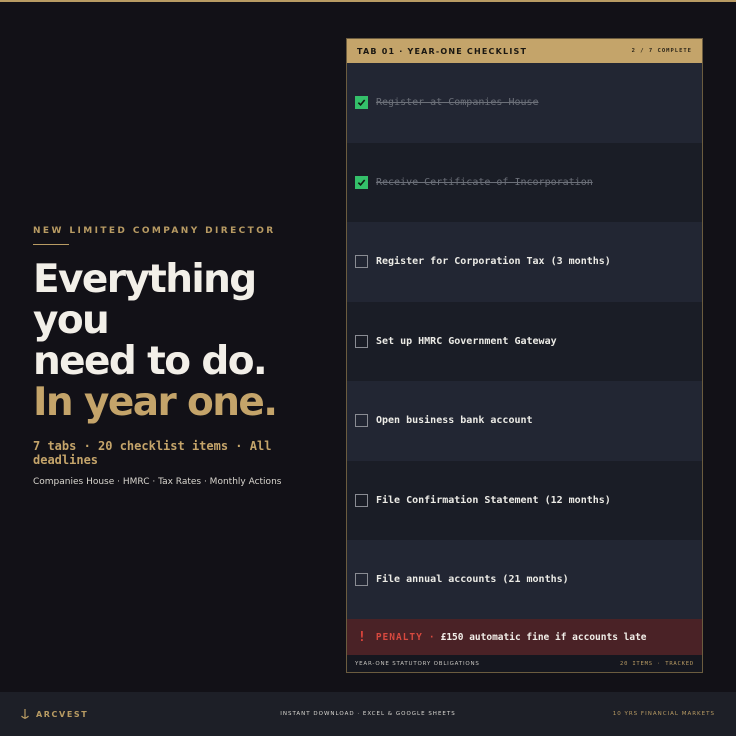  What do you see at coordinates (417, 663) in the screenshot?
I see `footer-obligations-label: YEAR-ONE STATUTORY OBLIGATIONS` at bounding box center [417, 663].